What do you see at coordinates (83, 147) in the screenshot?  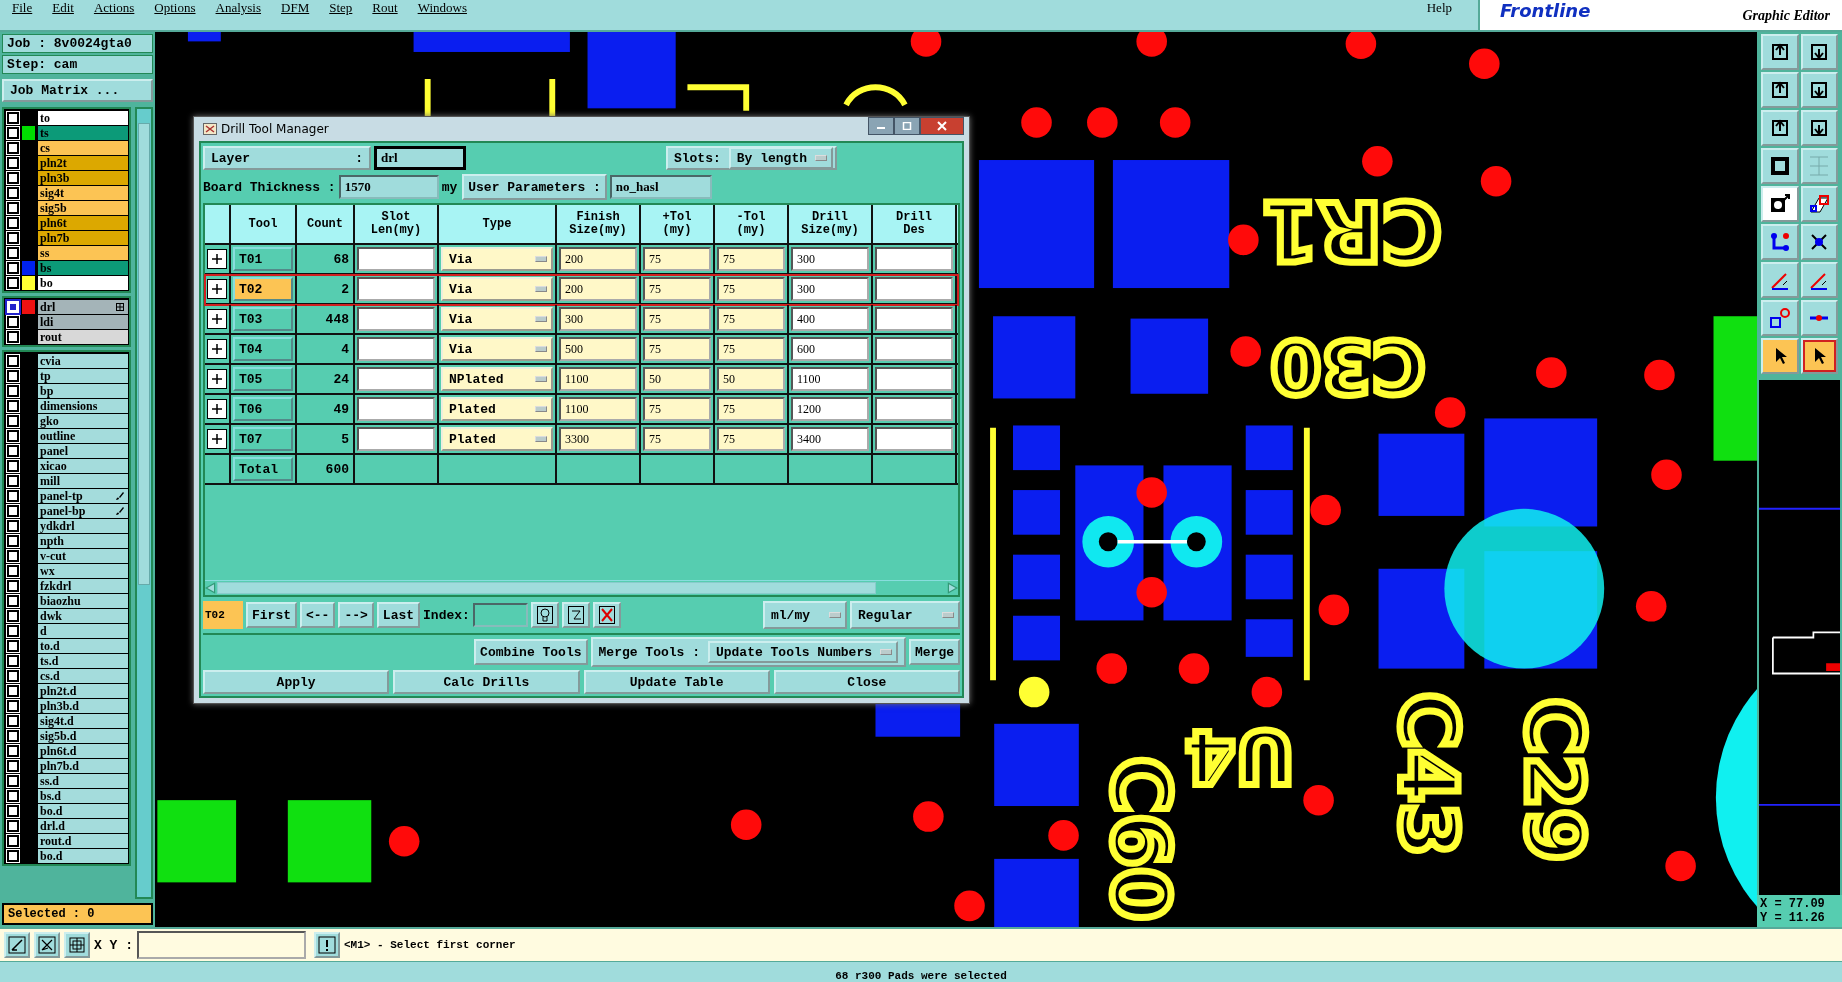 I see `layer-name: cs` at bounding box center [83, 147].